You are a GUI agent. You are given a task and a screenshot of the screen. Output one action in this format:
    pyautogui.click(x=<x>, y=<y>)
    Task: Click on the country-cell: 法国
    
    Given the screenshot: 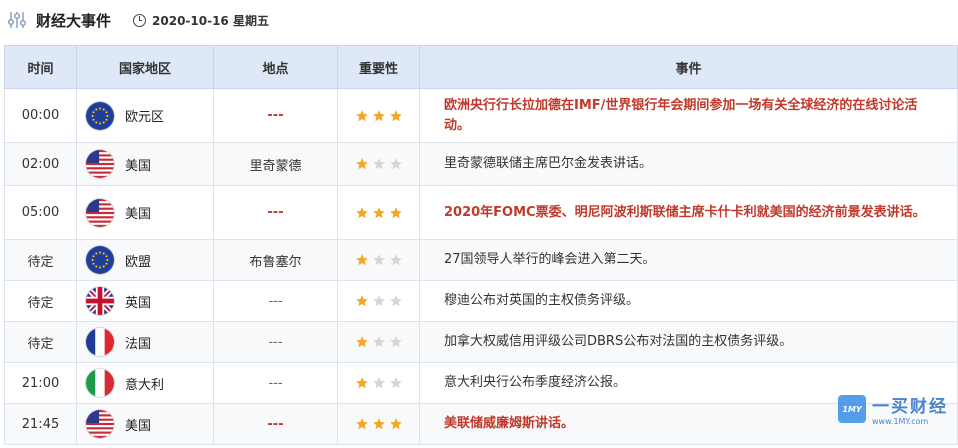 What is the action you would take?
    pyautogui.click(x=145, y=342)
    